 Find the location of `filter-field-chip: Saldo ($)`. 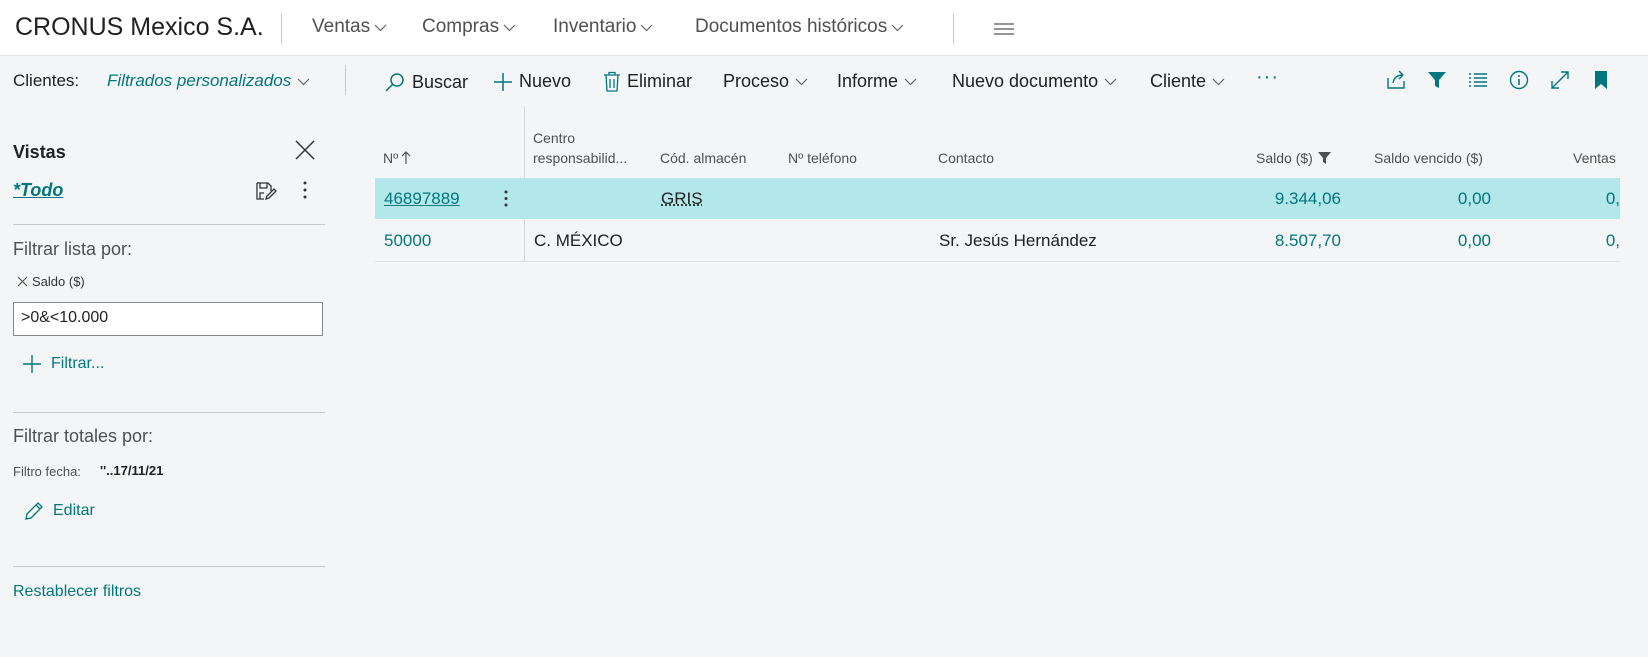

filter-field-chip: Saldo ($) is located at coordinates (51, 281).